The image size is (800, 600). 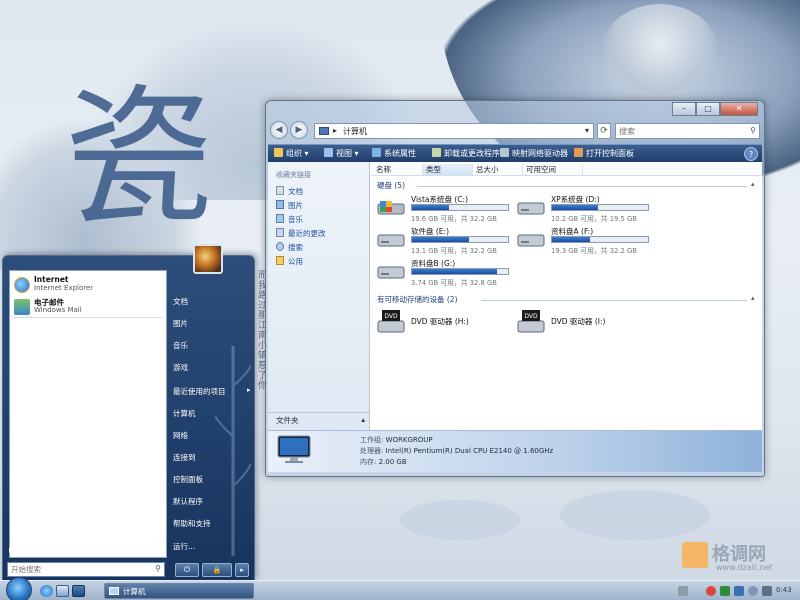 What do you see at coordinates (180, 347) in the screenshot?
I see `start-link-music: 音乐` at bounding box center [180, 347].